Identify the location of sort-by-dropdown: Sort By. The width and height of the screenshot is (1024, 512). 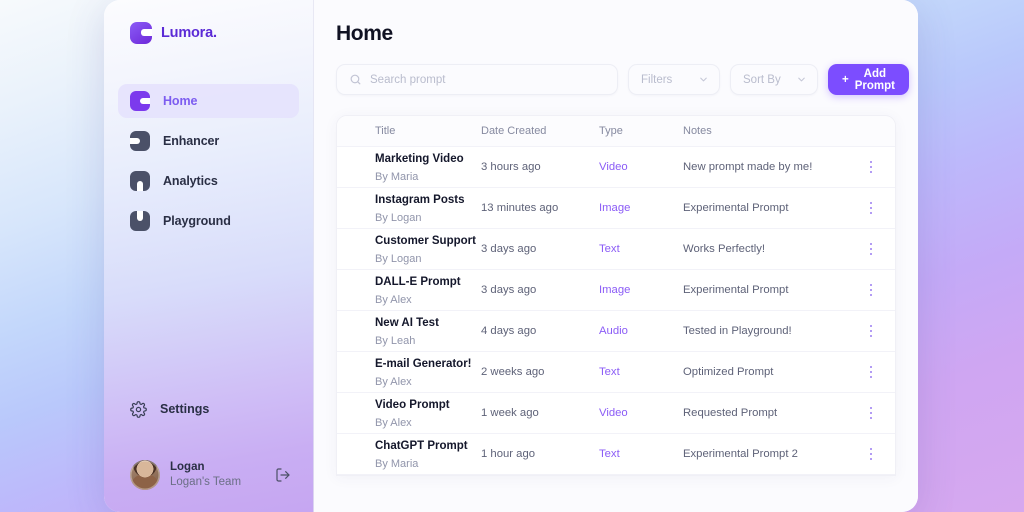
(774, 79).